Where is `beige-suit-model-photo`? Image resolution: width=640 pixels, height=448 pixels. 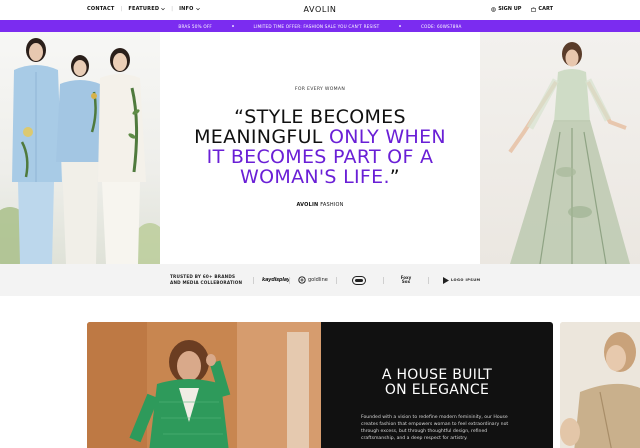
beige-suit-model-photo is located at coordinates (600, 385).